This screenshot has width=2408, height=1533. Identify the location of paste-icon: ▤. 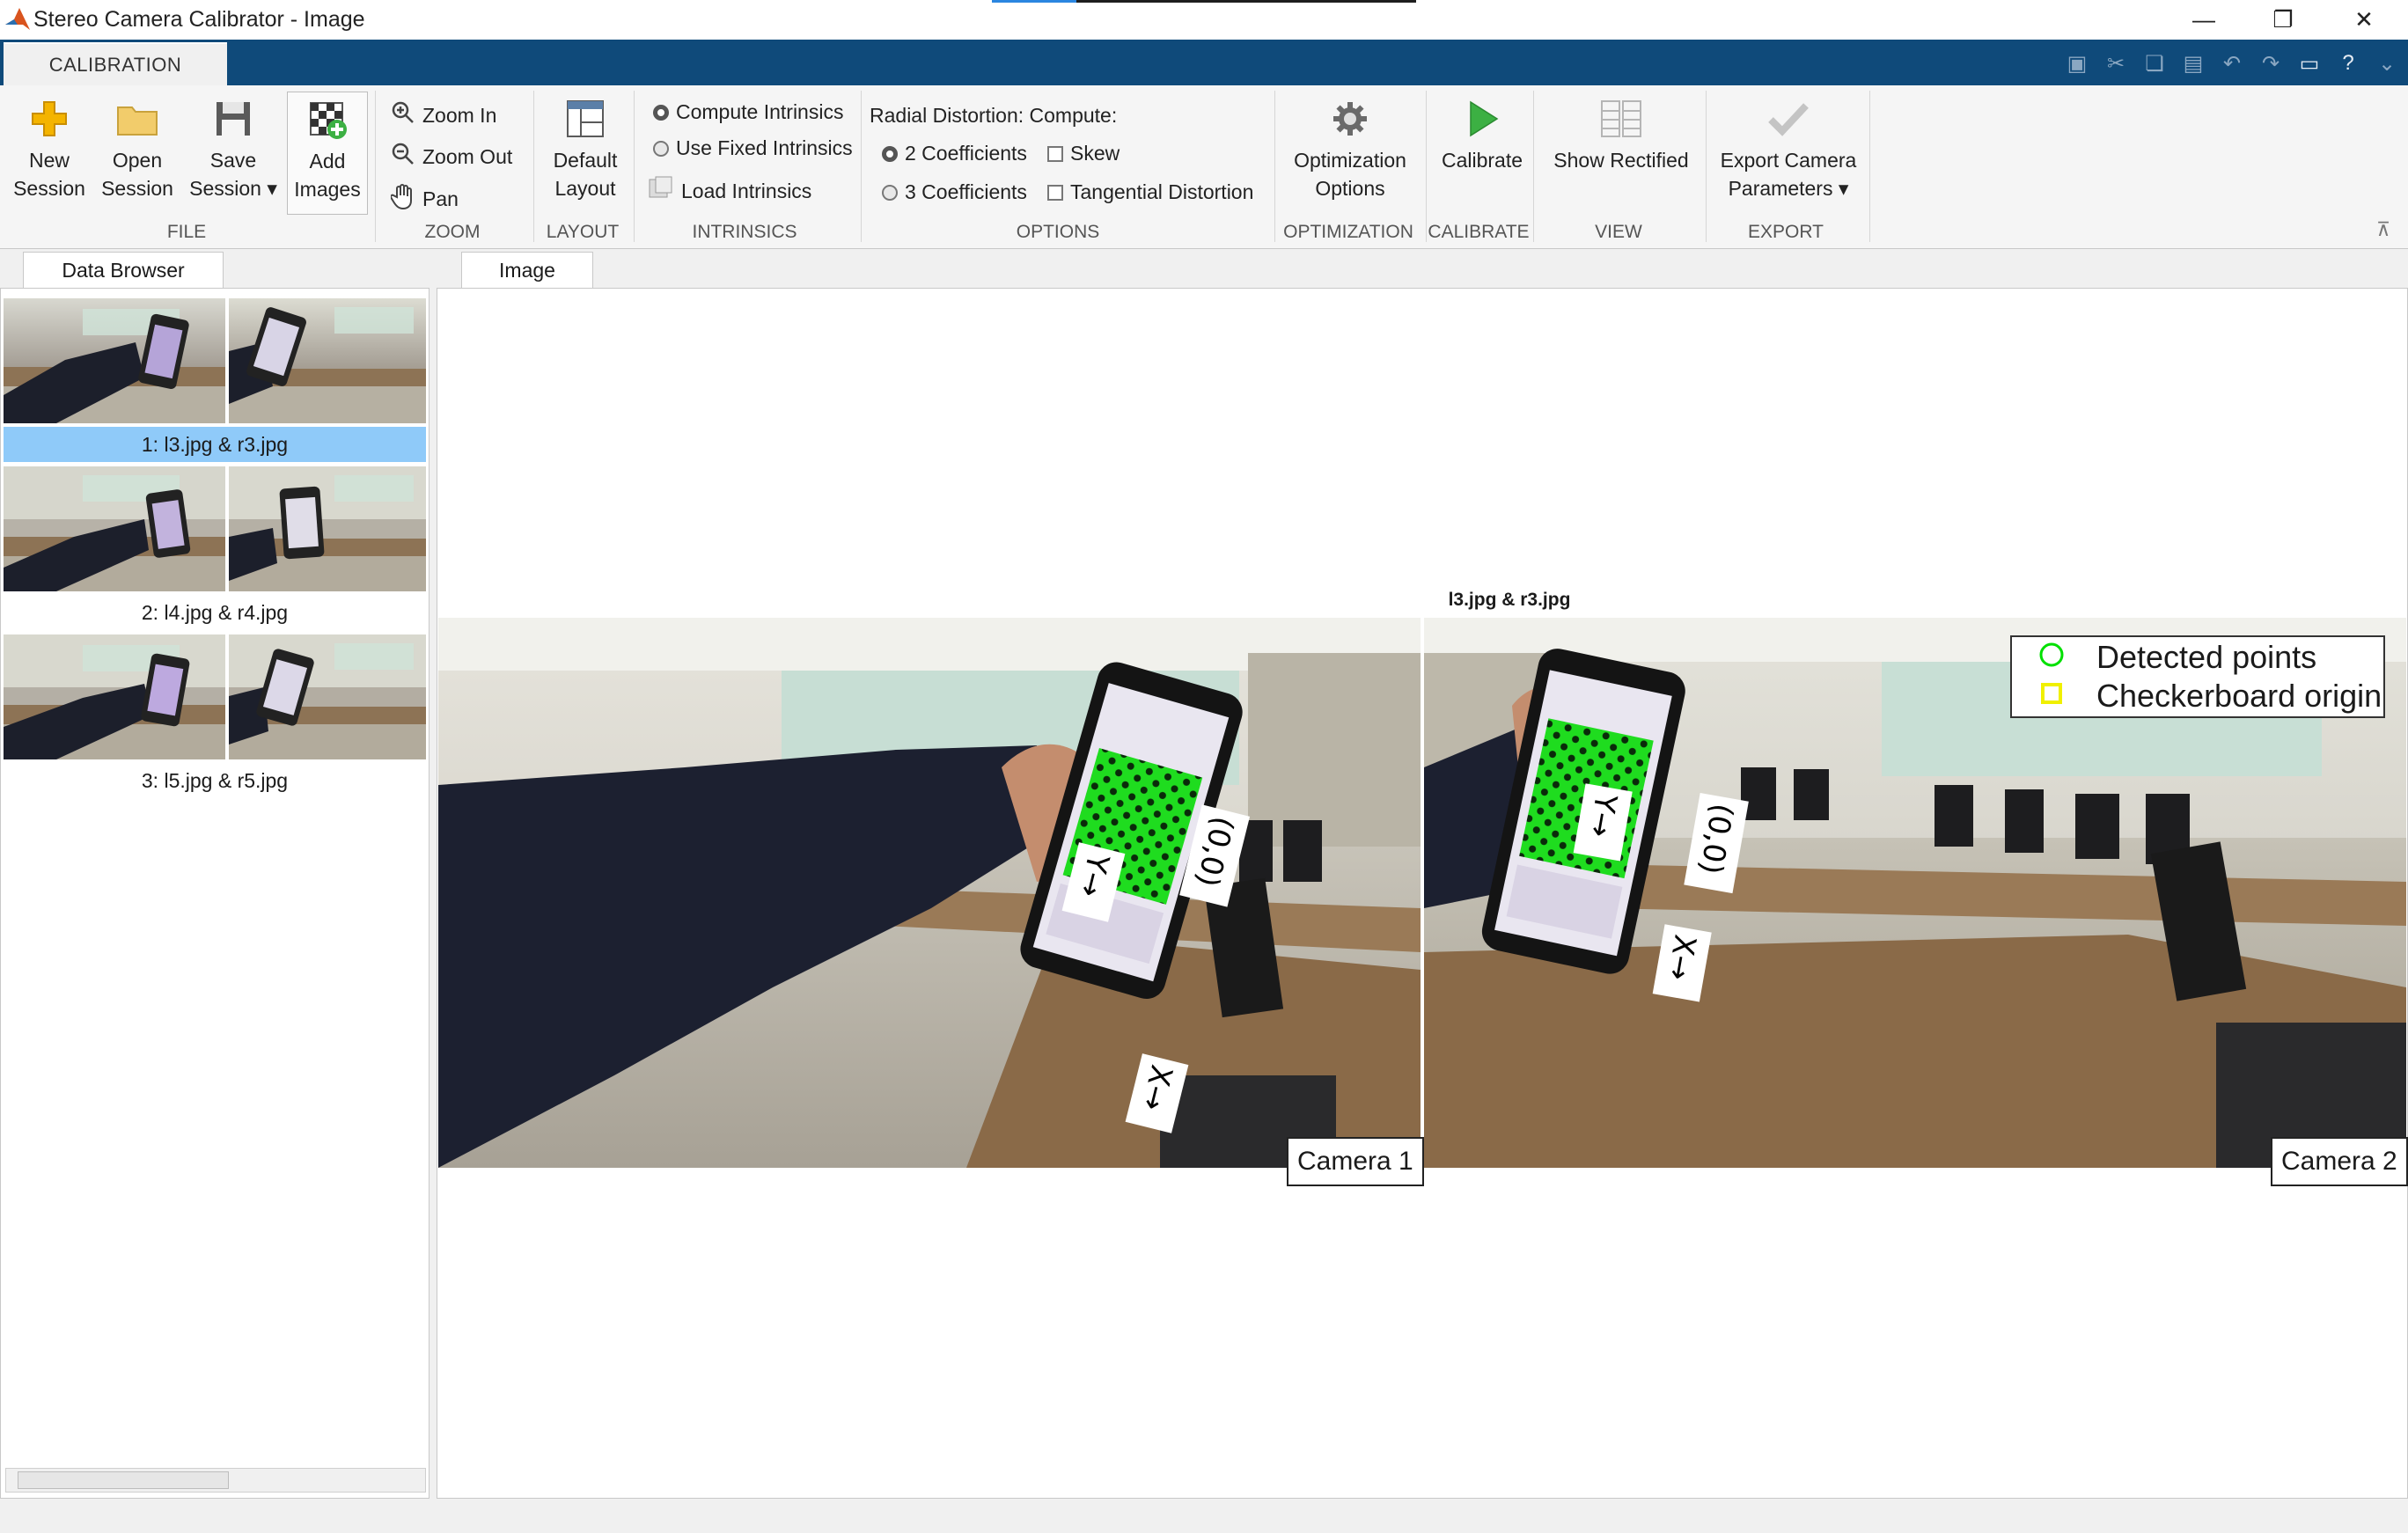
(2193, 63).